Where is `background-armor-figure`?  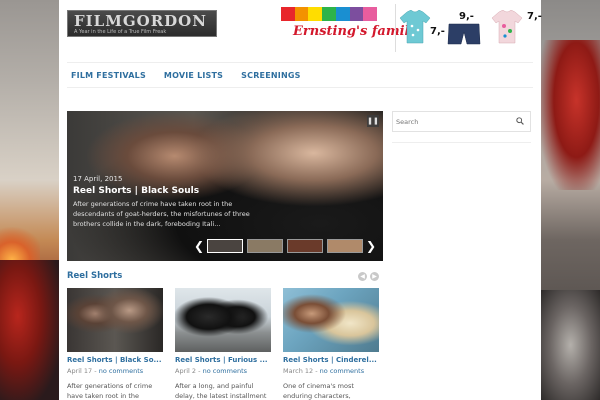
background-armor-figure is located at coordinates (570, 115).